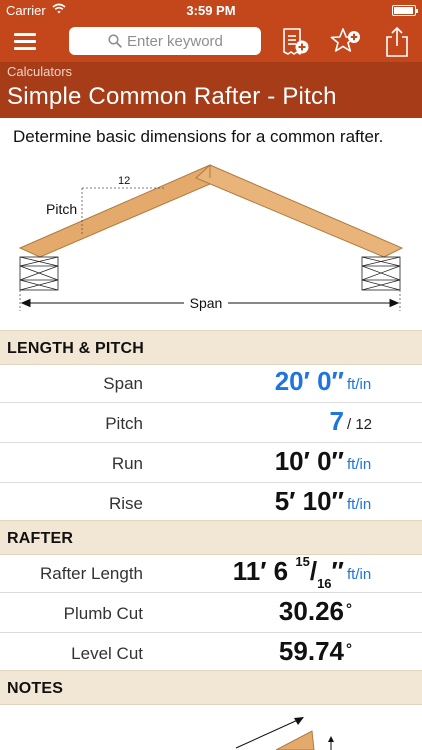  Describe the element at coordinates (302, 562) in the screenshot. I see `fraction-numerator: 15` at that location.